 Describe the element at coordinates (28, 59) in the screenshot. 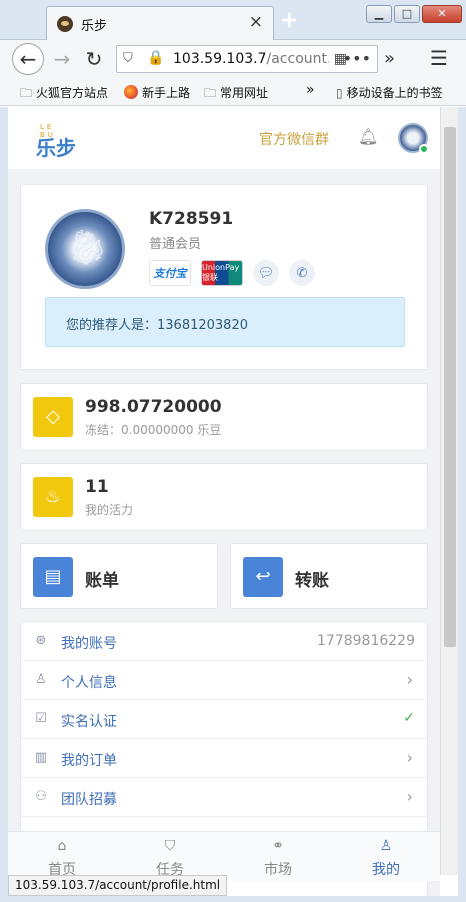

I see `back-arrow-icon: ←` at that location.